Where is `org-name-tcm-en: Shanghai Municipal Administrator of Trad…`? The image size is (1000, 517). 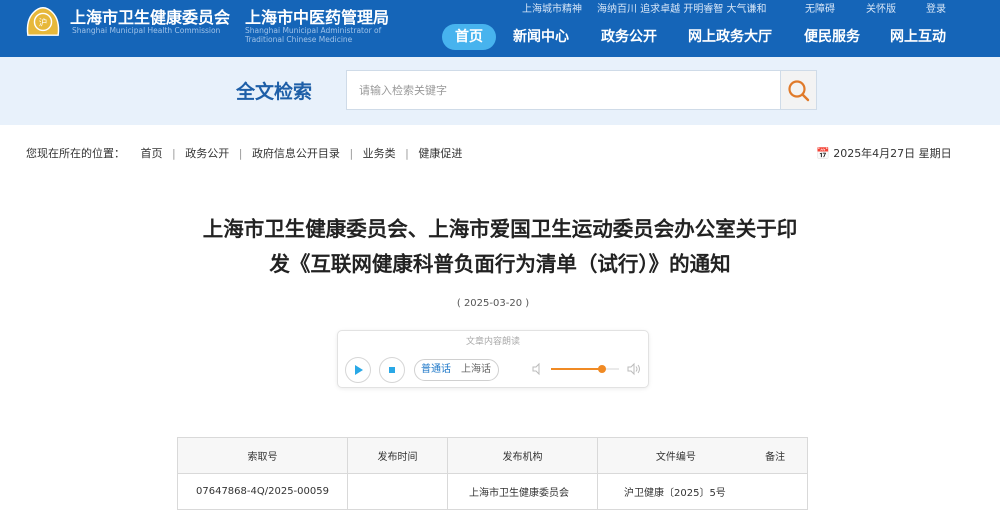
org-name-tcm-en: Shanghai Municipal Administrator of Trad… is located at coordinates (313, 35).